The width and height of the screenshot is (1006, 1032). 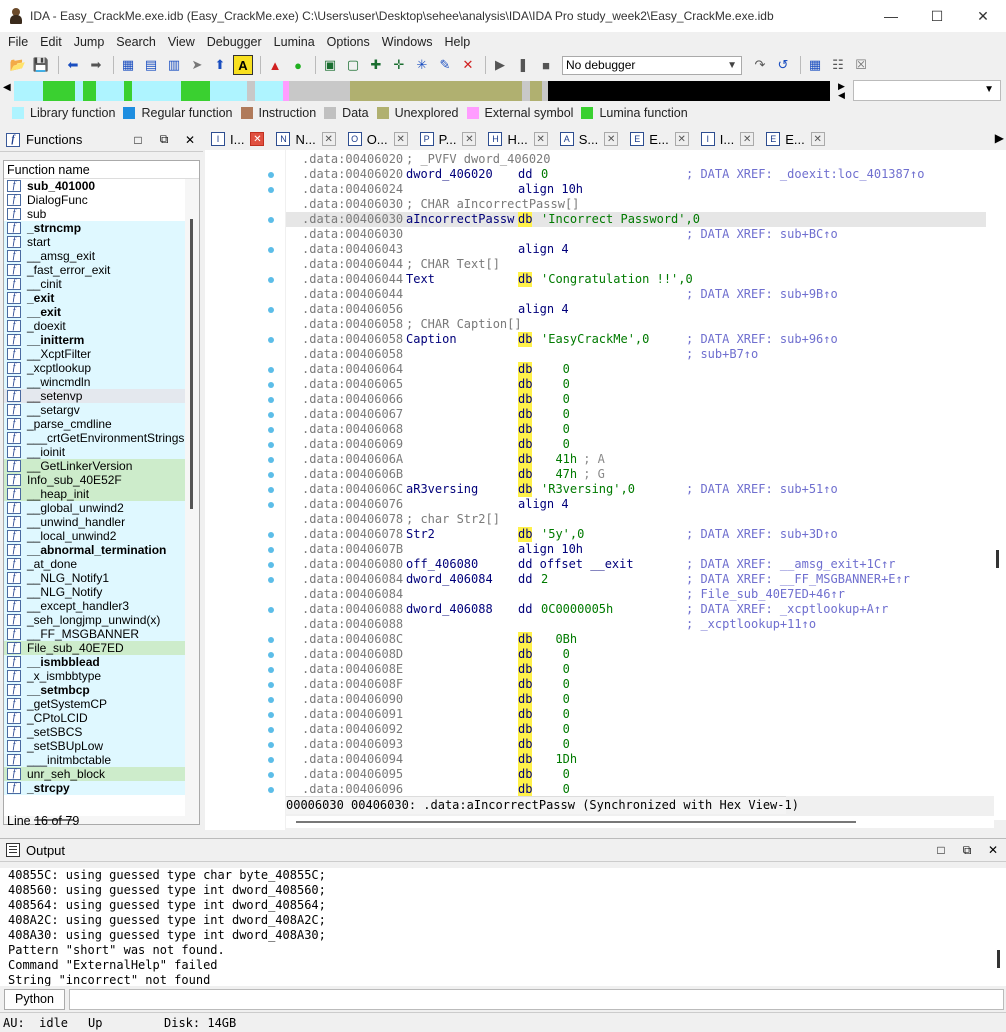 What do you see at coordinates (445, 65) in the screenshot?
I see `edit-icon: ✎` at bounding box center [445, 65].